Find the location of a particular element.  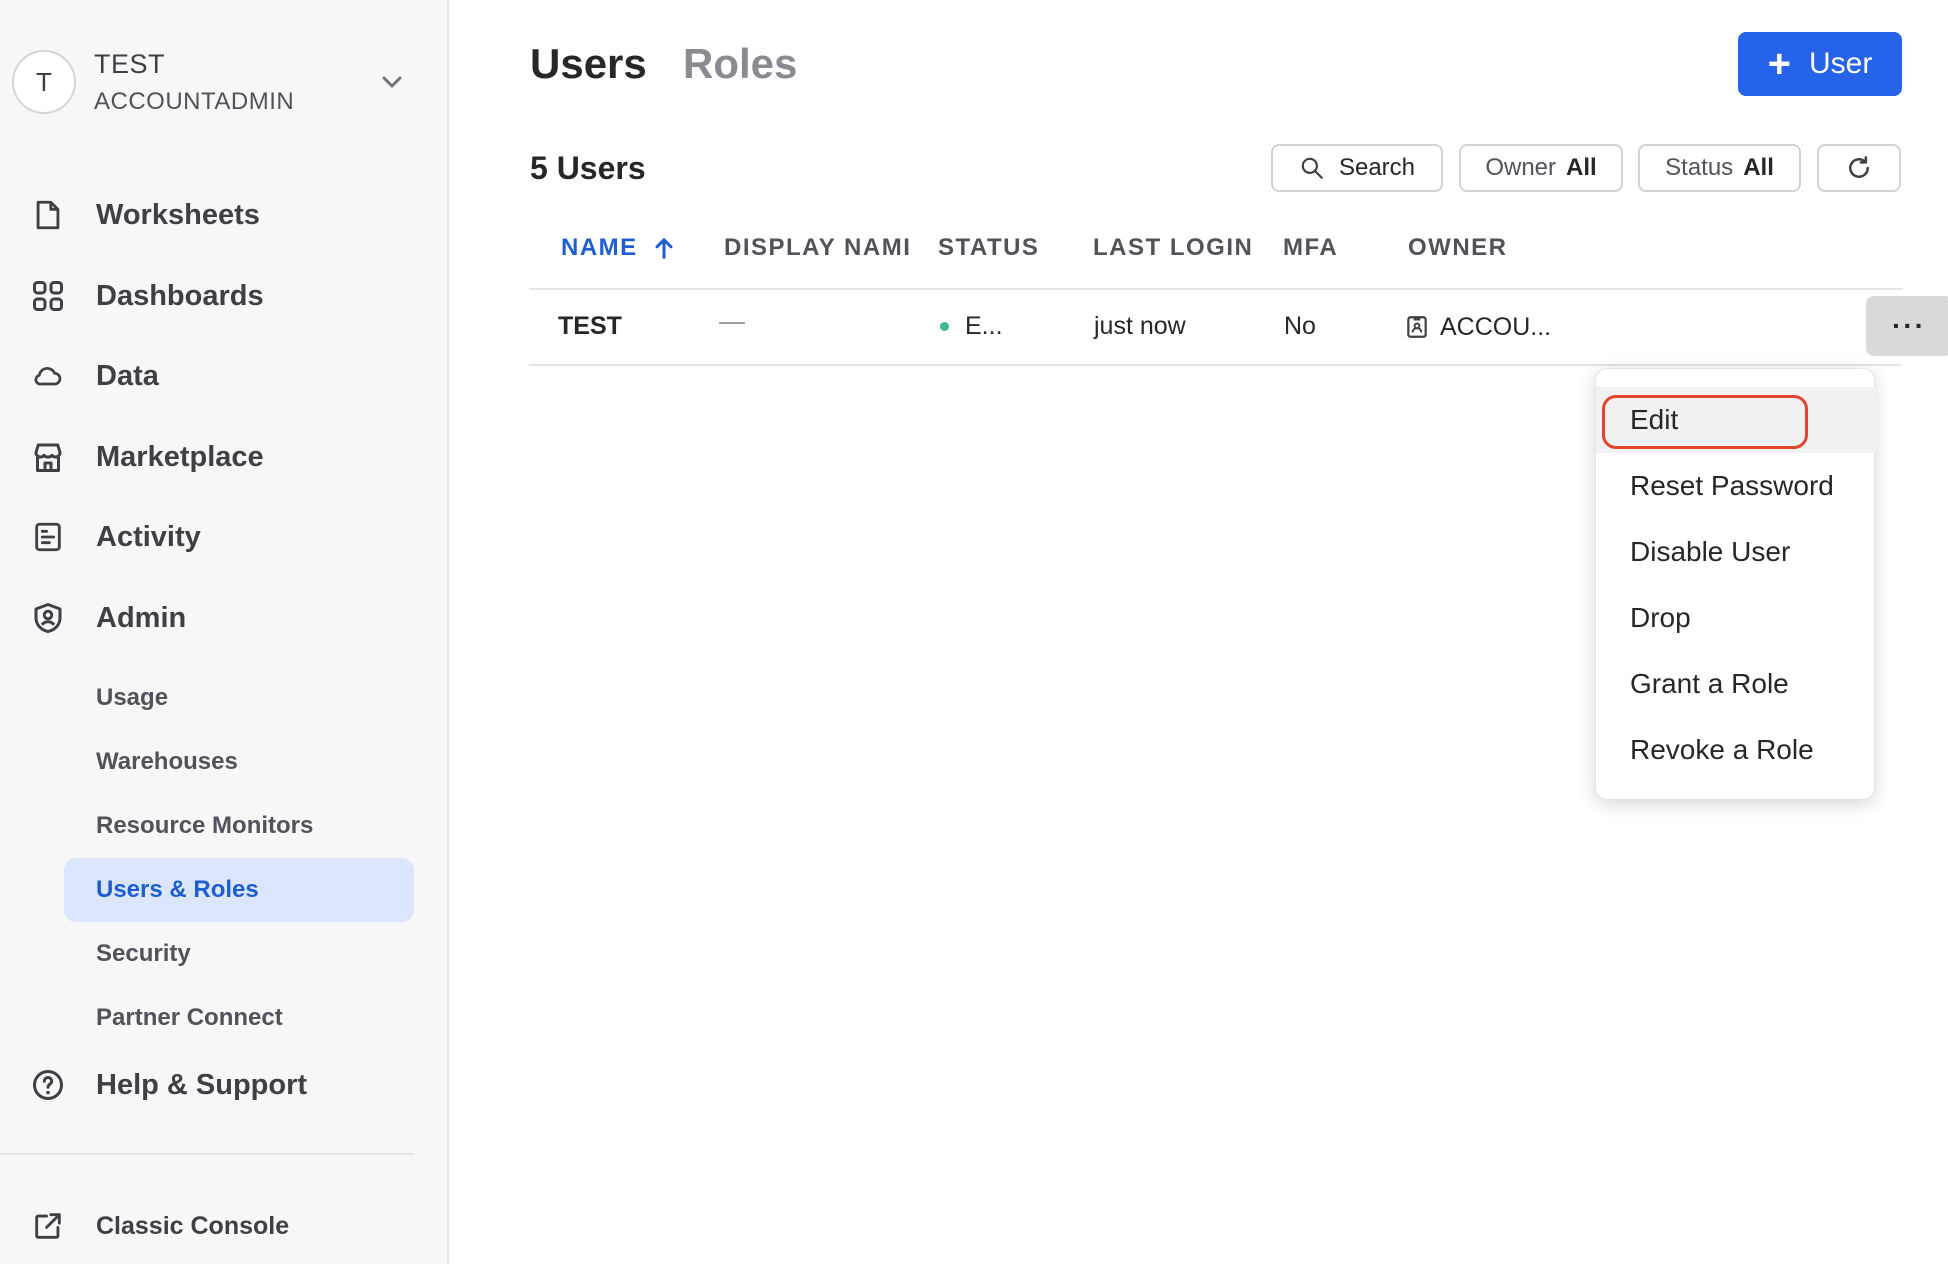

sidebar-item-worksheets: Worksheets is located at coordinates (223, 215).